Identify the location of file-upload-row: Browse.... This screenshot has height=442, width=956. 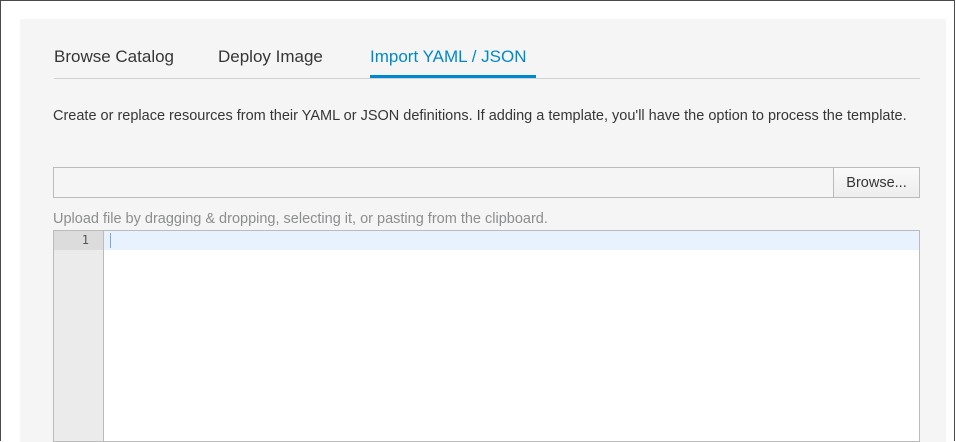
(486, 182).